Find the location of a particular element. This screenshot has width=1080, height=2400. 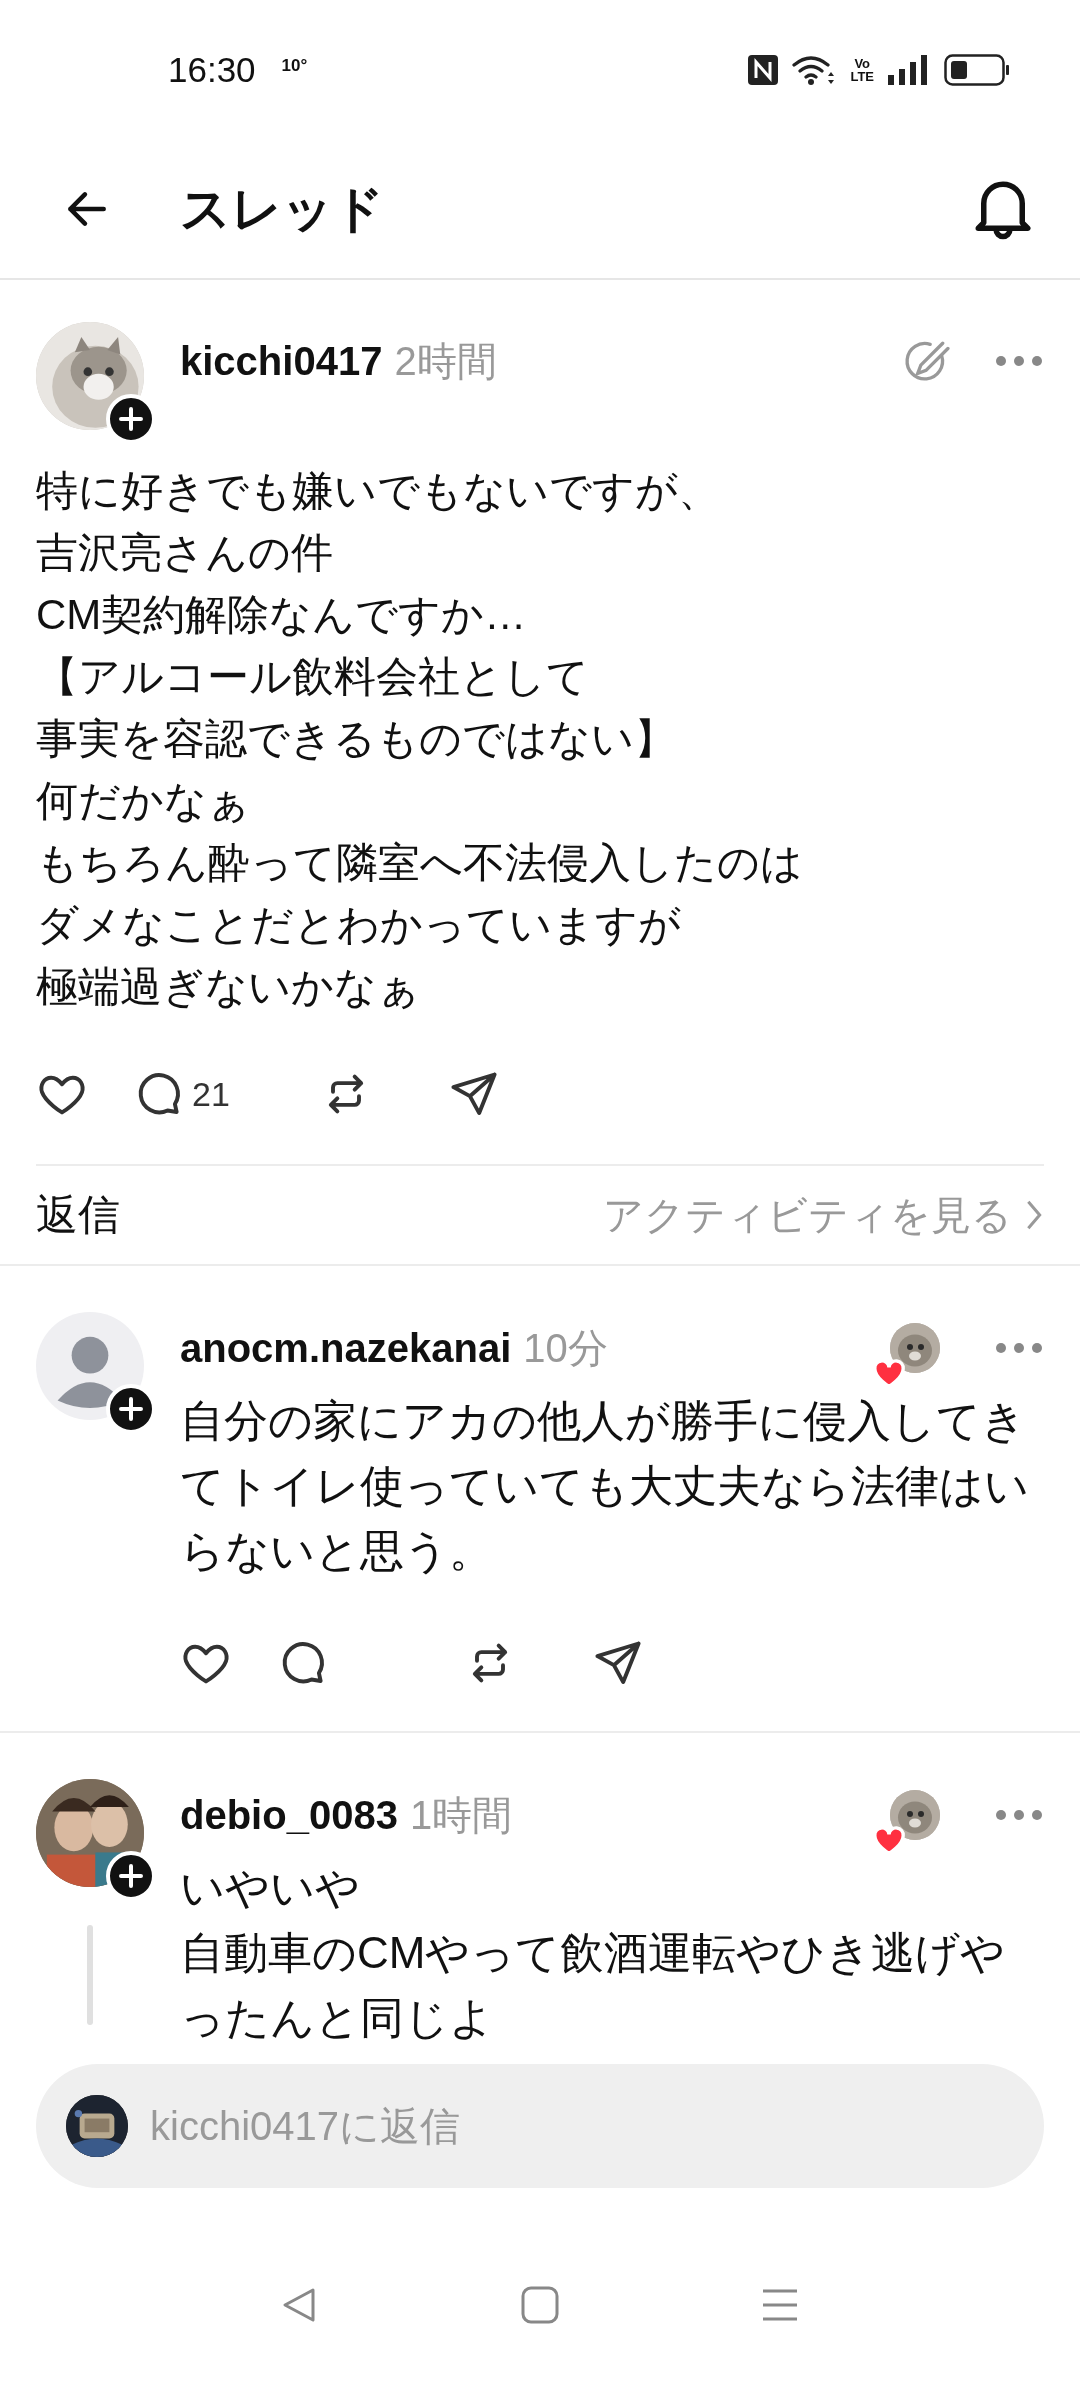

reply-input-field: kicchi0417に返信 is located at coordinates (540, 2126).